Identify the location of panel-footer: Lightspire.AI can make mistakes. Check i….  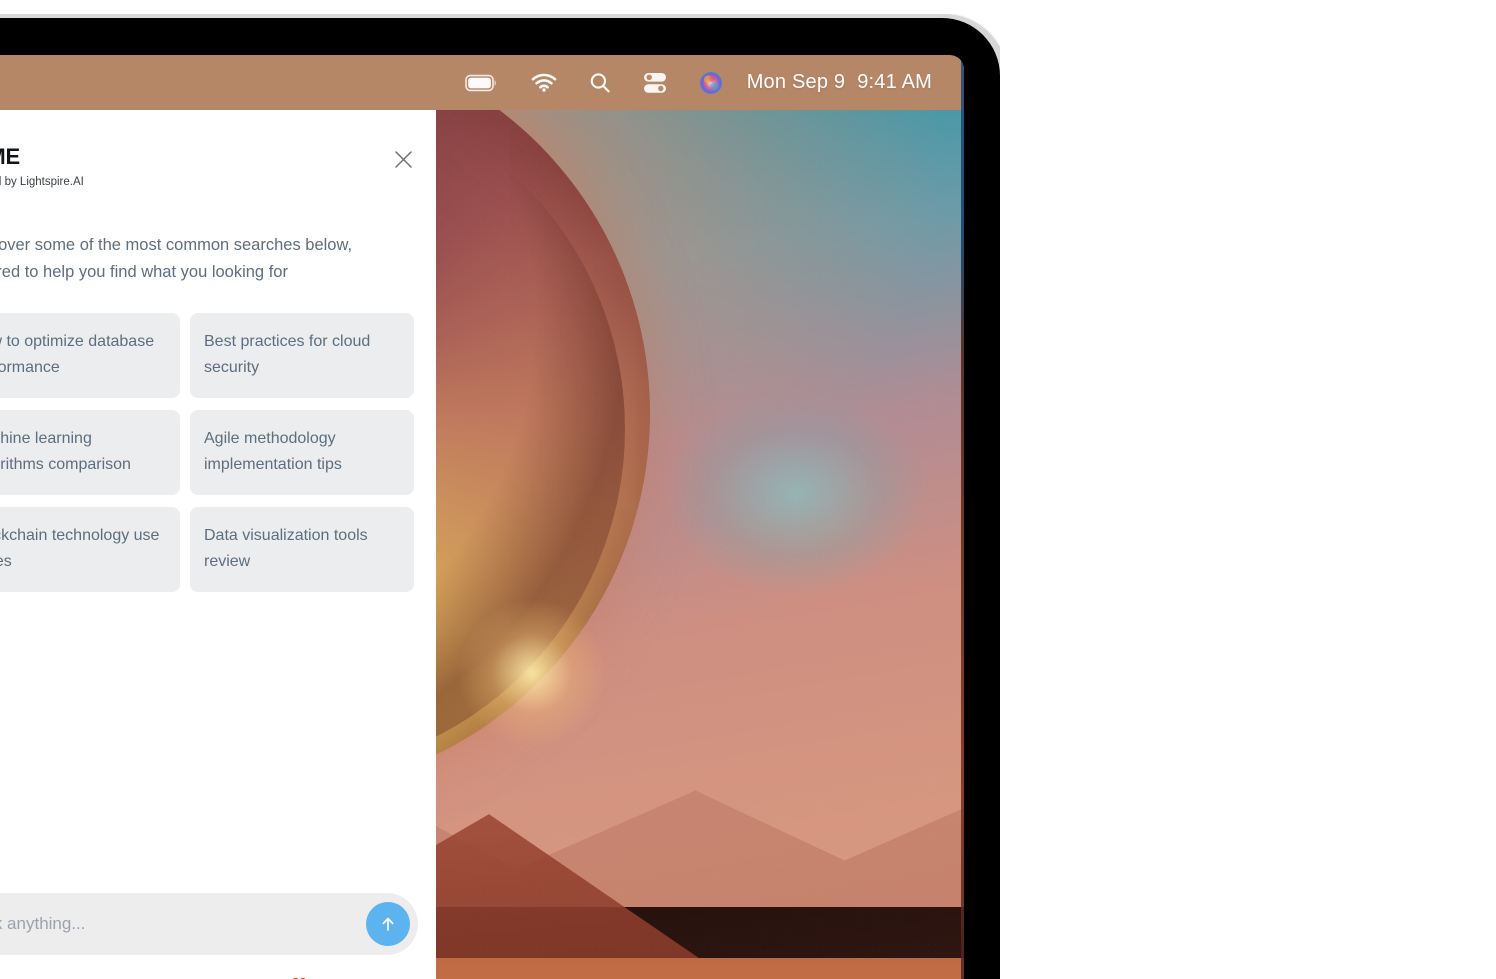
(218, 967).